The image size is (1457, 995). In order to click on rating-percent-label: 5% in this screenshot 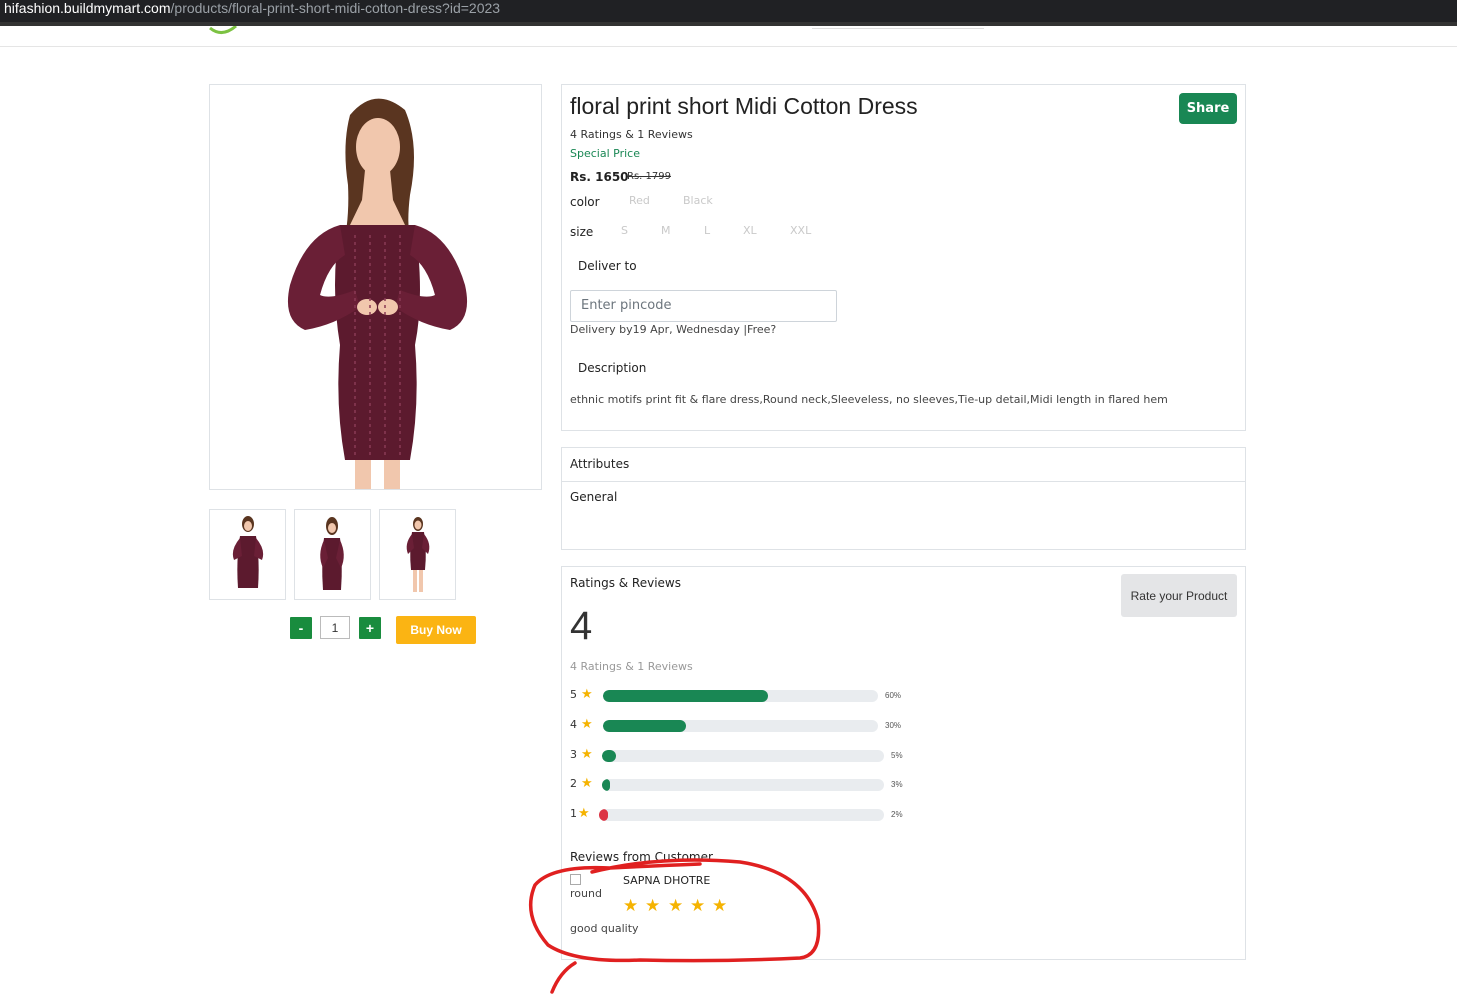, I will do `click(897, 755)`.